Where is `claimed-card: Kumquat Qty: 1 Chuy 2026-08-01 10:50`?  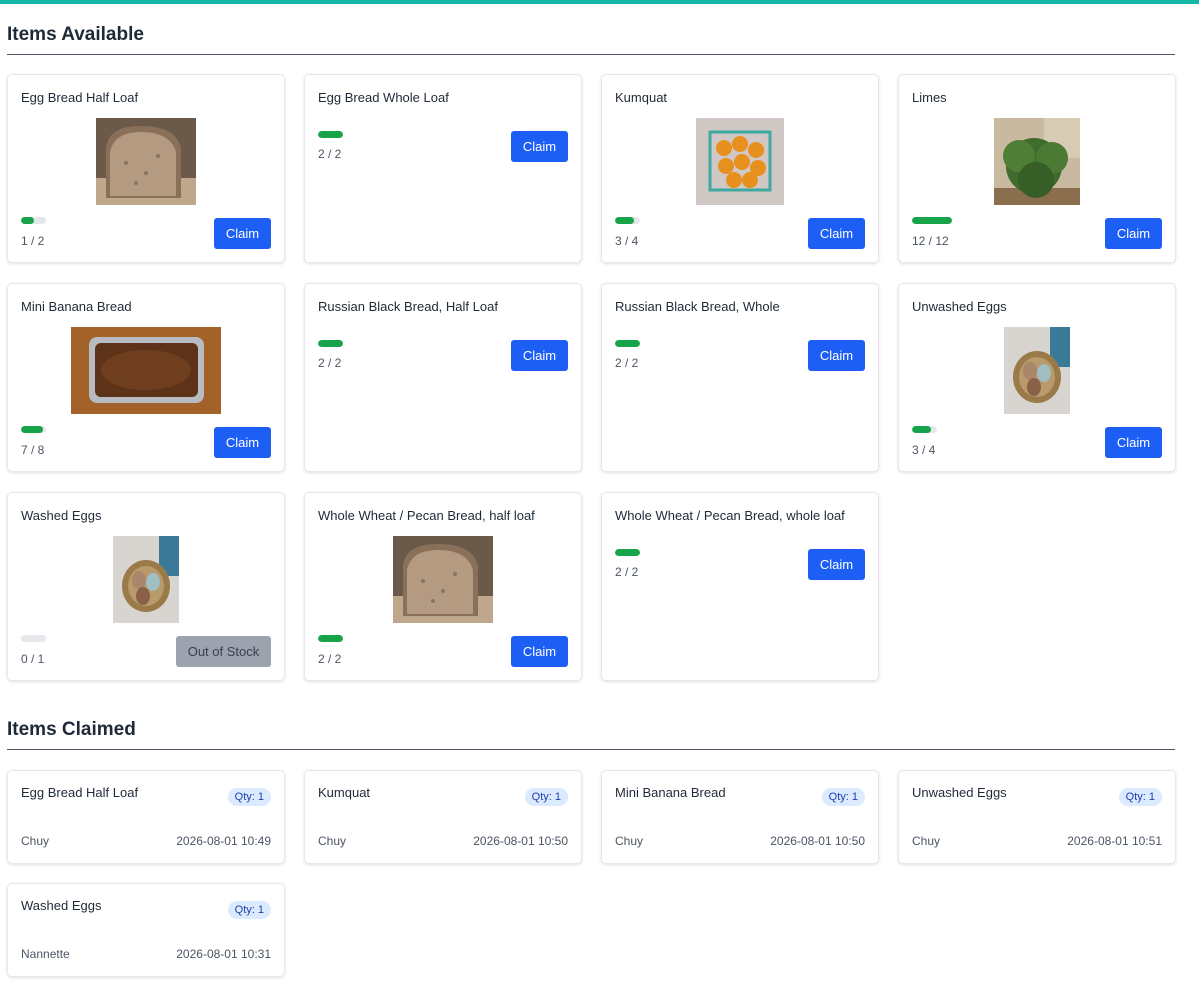 claimed-card: Kumquat Qty: 1 Chuy 2026-08-01 10:50 is located at coordinates (443, 817).